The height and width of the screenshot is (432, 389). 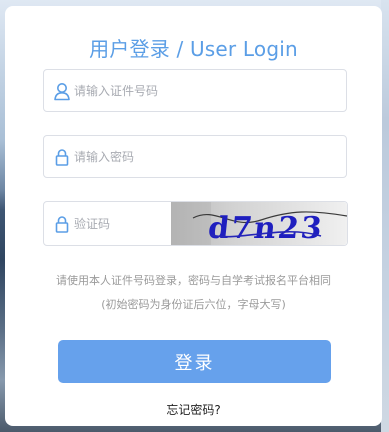 I want to click on captcha-field: d7n23, so click(x=195, y=223).